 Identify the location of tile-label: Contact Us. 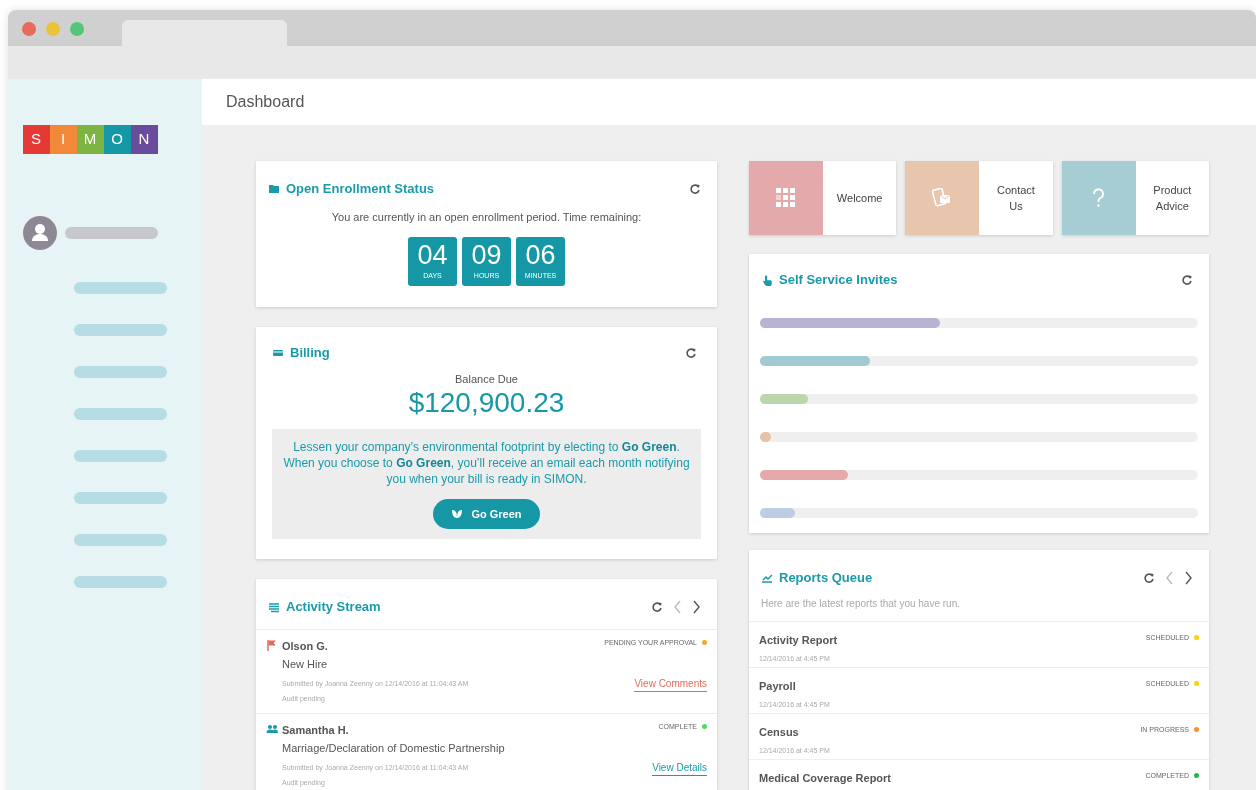
(1016, 198).